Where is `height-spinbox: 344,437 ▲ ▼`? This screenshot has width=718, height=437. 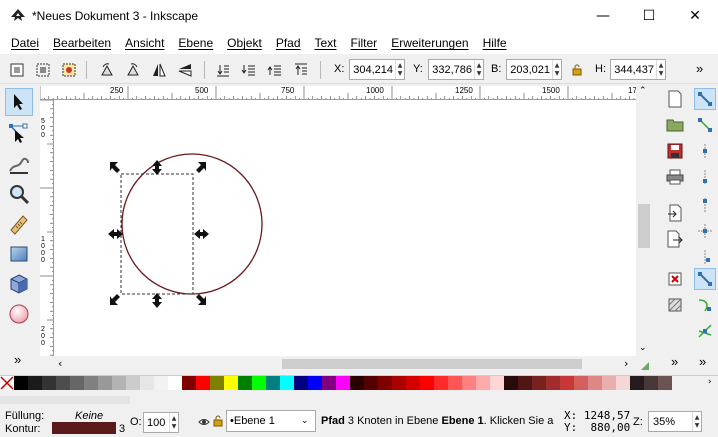 height-spinbox: 344,437 ▲ ▼ is located at coordinates (638, 69).